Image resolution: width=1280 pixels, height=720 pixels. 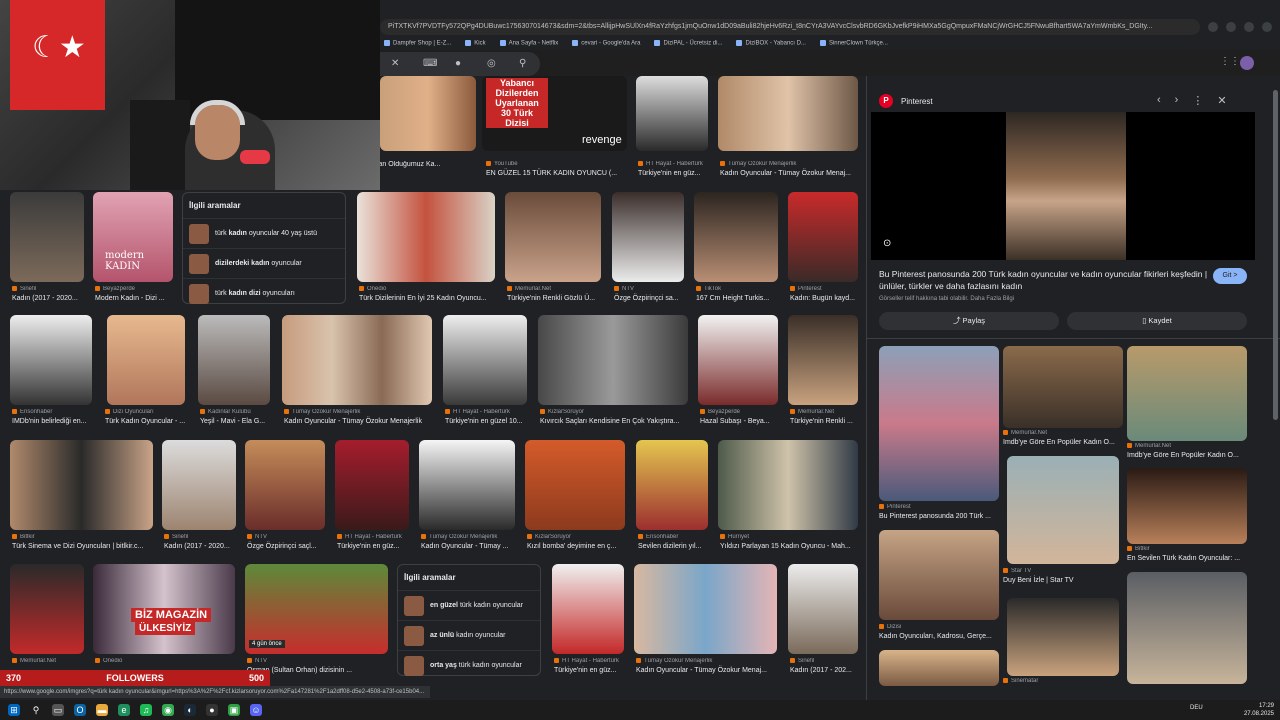 I want to click on menu-icon, so click(x=1267, y=27).